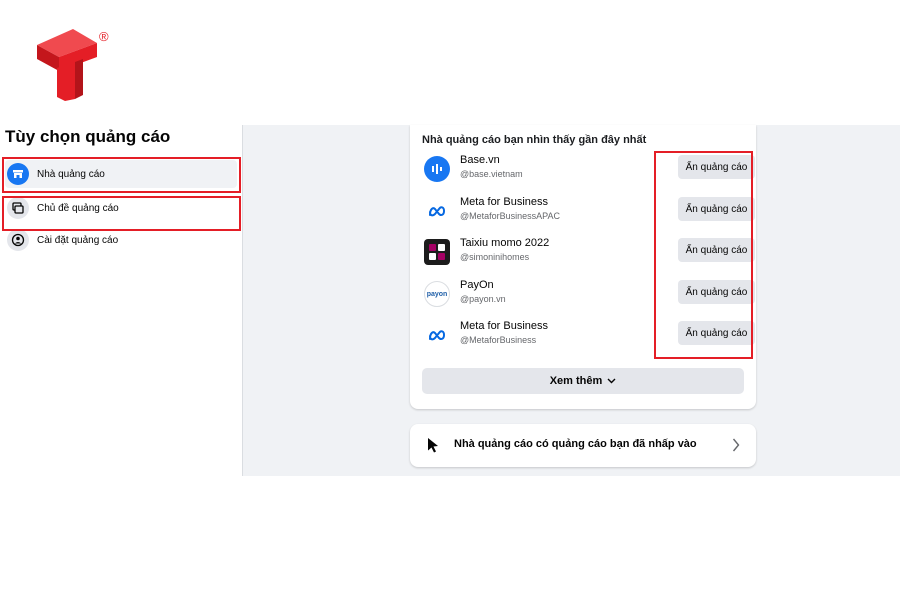  I want to click on advertiser-name: Taixiu momo 2022, so click(505, 243).